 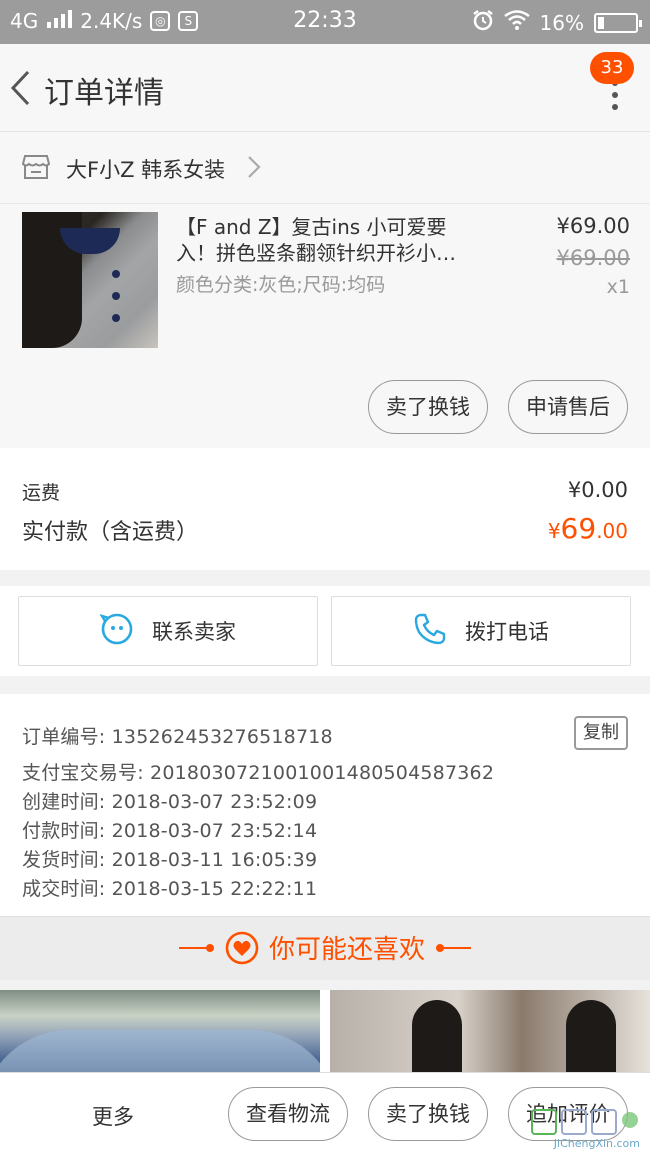 I want to click on cost-summary: 运费 ¥0.00 实付款（含运费） ¥69.00, so click(x=325, y=509).